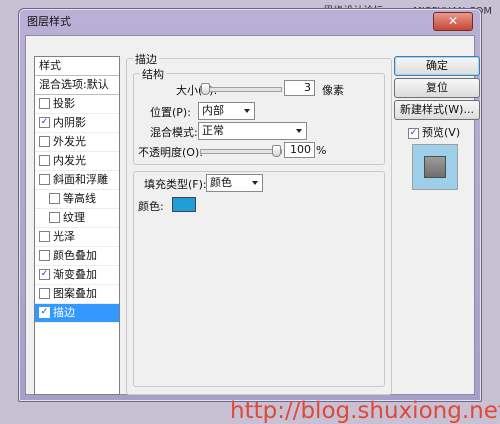 Image resolution: width=500 pixels, height=424 pixels. What do you see at coordinates (299, 150) in the screenshot?
I see `opacity-input: 100` at bounding box center [299, 150].